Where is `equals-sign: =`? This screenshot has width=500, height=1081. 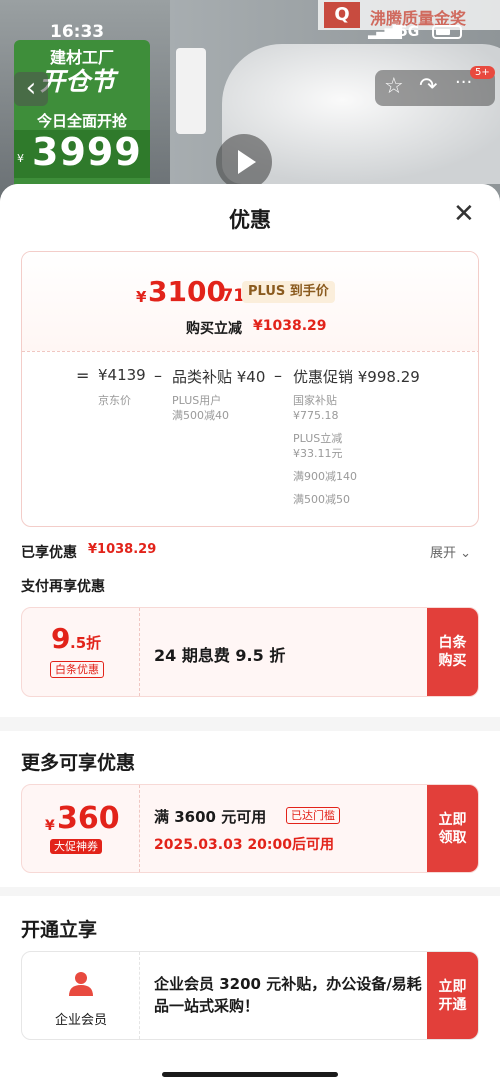
equals-sign: = is located at coordinates (83, 375).